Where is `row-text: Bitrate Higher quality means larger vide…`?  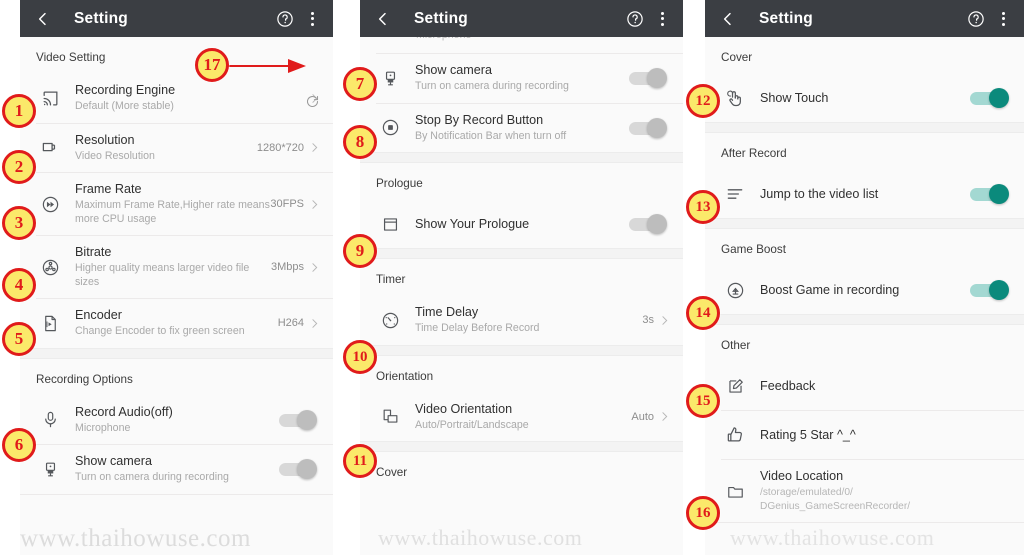 row-text: Bitrate Higher quality means larger vide… is located at coordinates (167, 267).